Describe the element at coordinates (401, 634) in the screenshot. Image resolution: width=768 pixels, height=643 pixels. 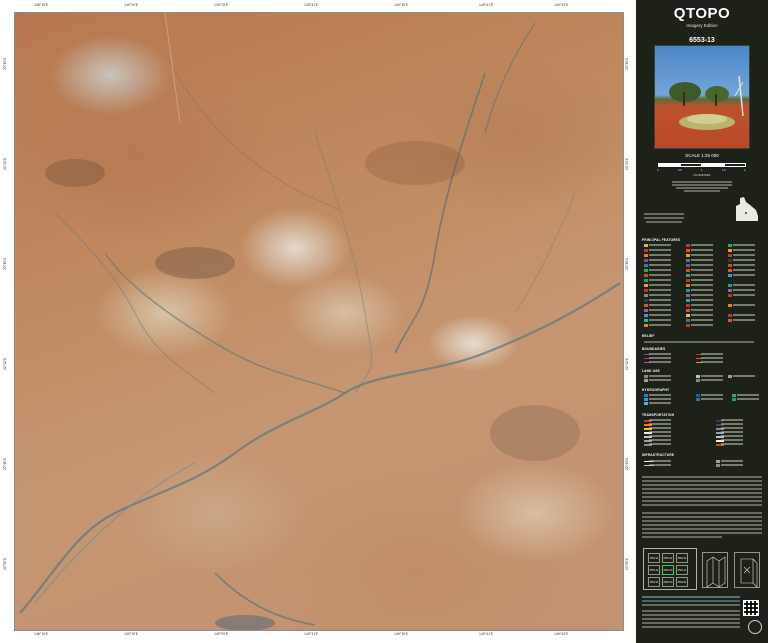
I see `grid-label: 149°35'E` at that location.